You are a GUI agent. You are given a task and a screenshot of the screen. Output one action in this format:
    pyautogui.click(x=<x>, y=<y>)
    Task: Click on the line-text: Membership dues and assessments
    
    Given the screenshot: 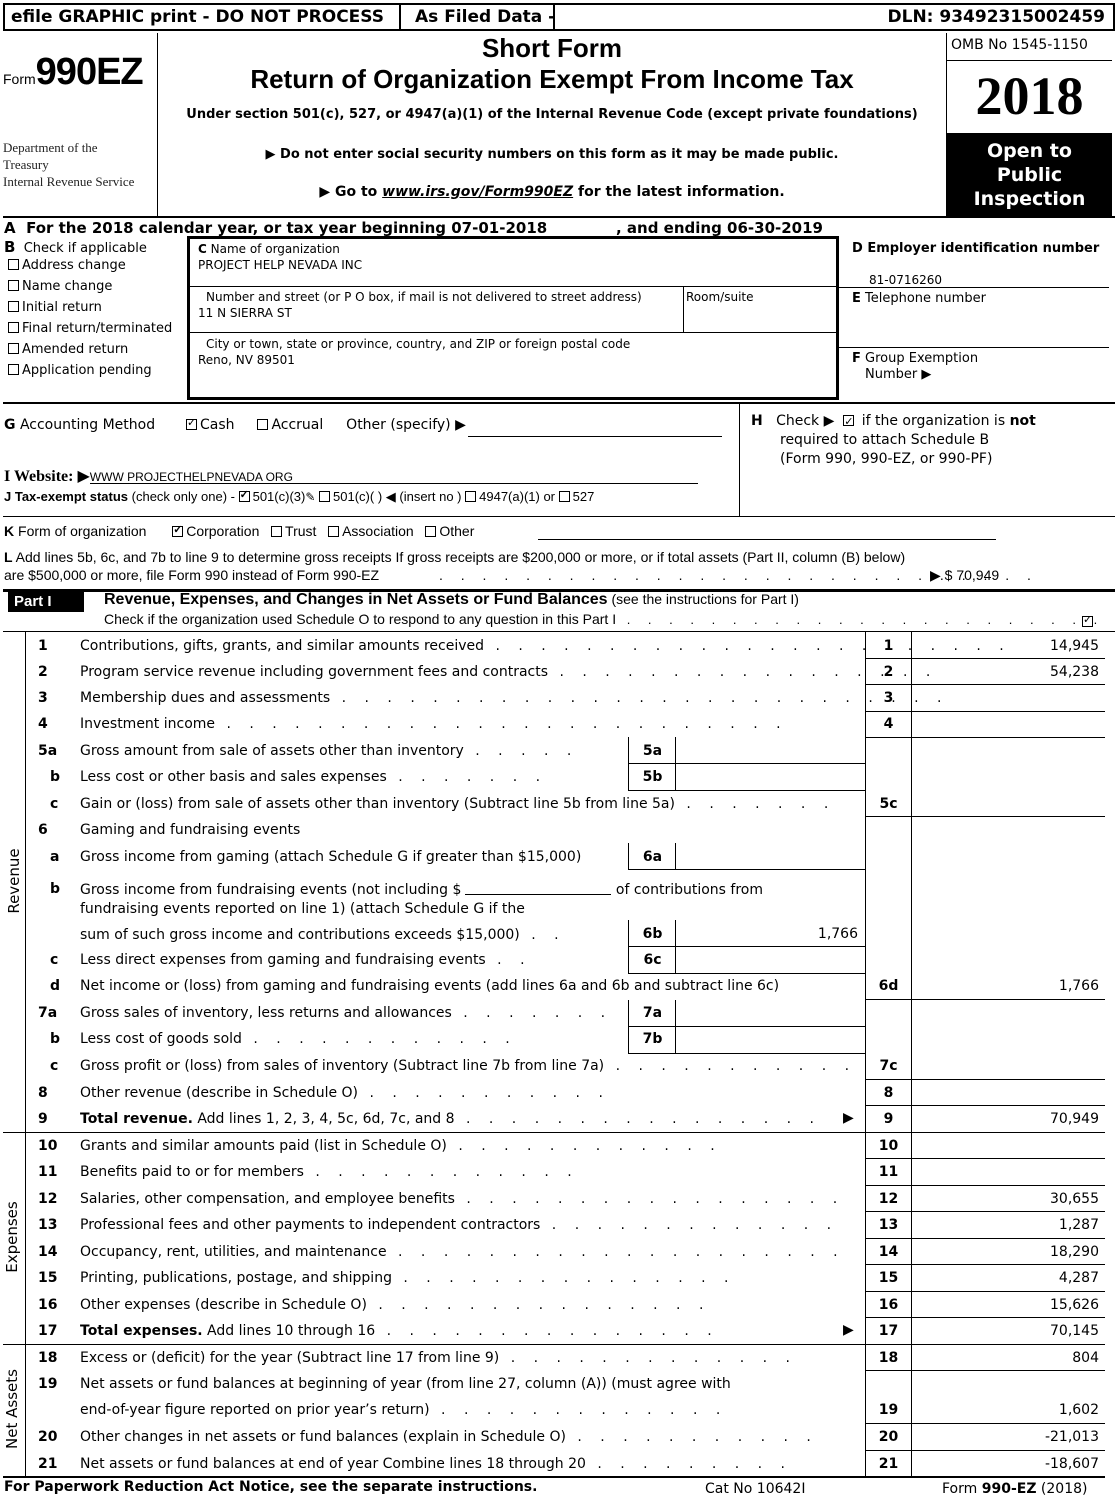 What is the action you would take?
    pyautogui.click(x=205, y=698)
    